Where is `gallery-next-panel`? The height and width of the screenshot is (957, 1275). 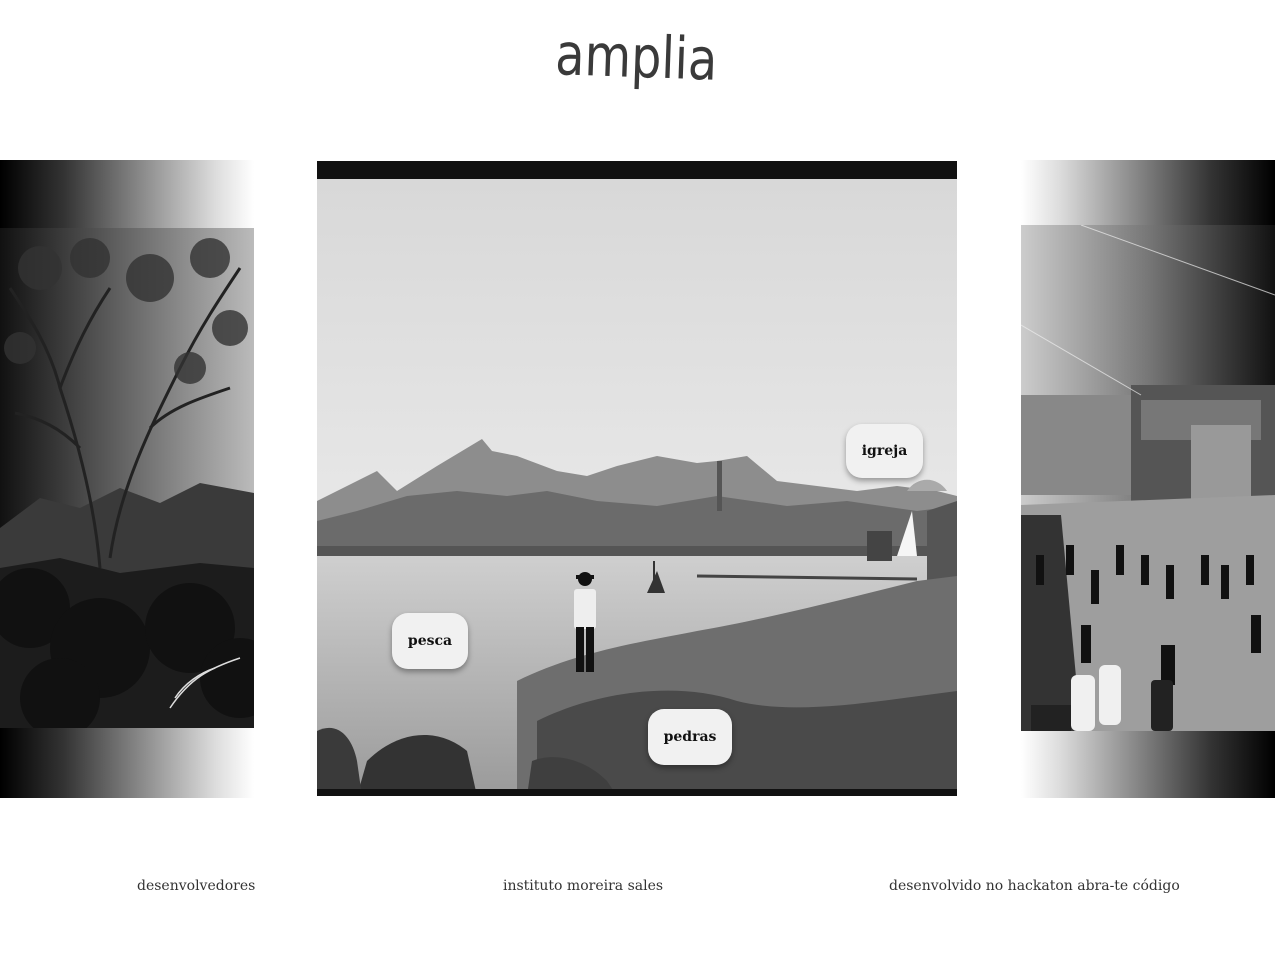 gallery-next-panel is located at coordinates (1148, 479).